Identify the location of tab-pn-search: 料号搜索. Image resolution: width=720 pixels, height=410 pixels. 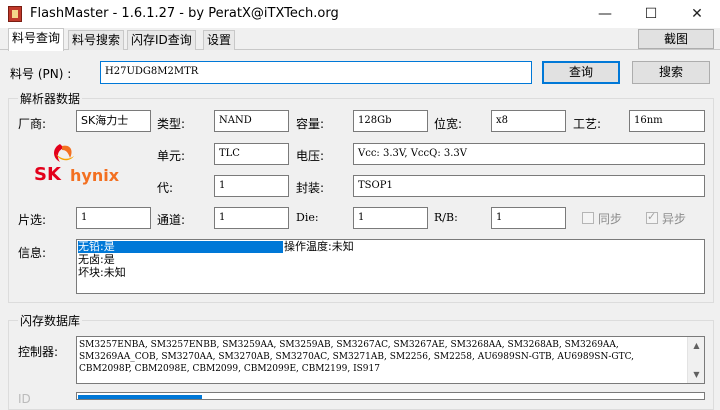
(96, 40).